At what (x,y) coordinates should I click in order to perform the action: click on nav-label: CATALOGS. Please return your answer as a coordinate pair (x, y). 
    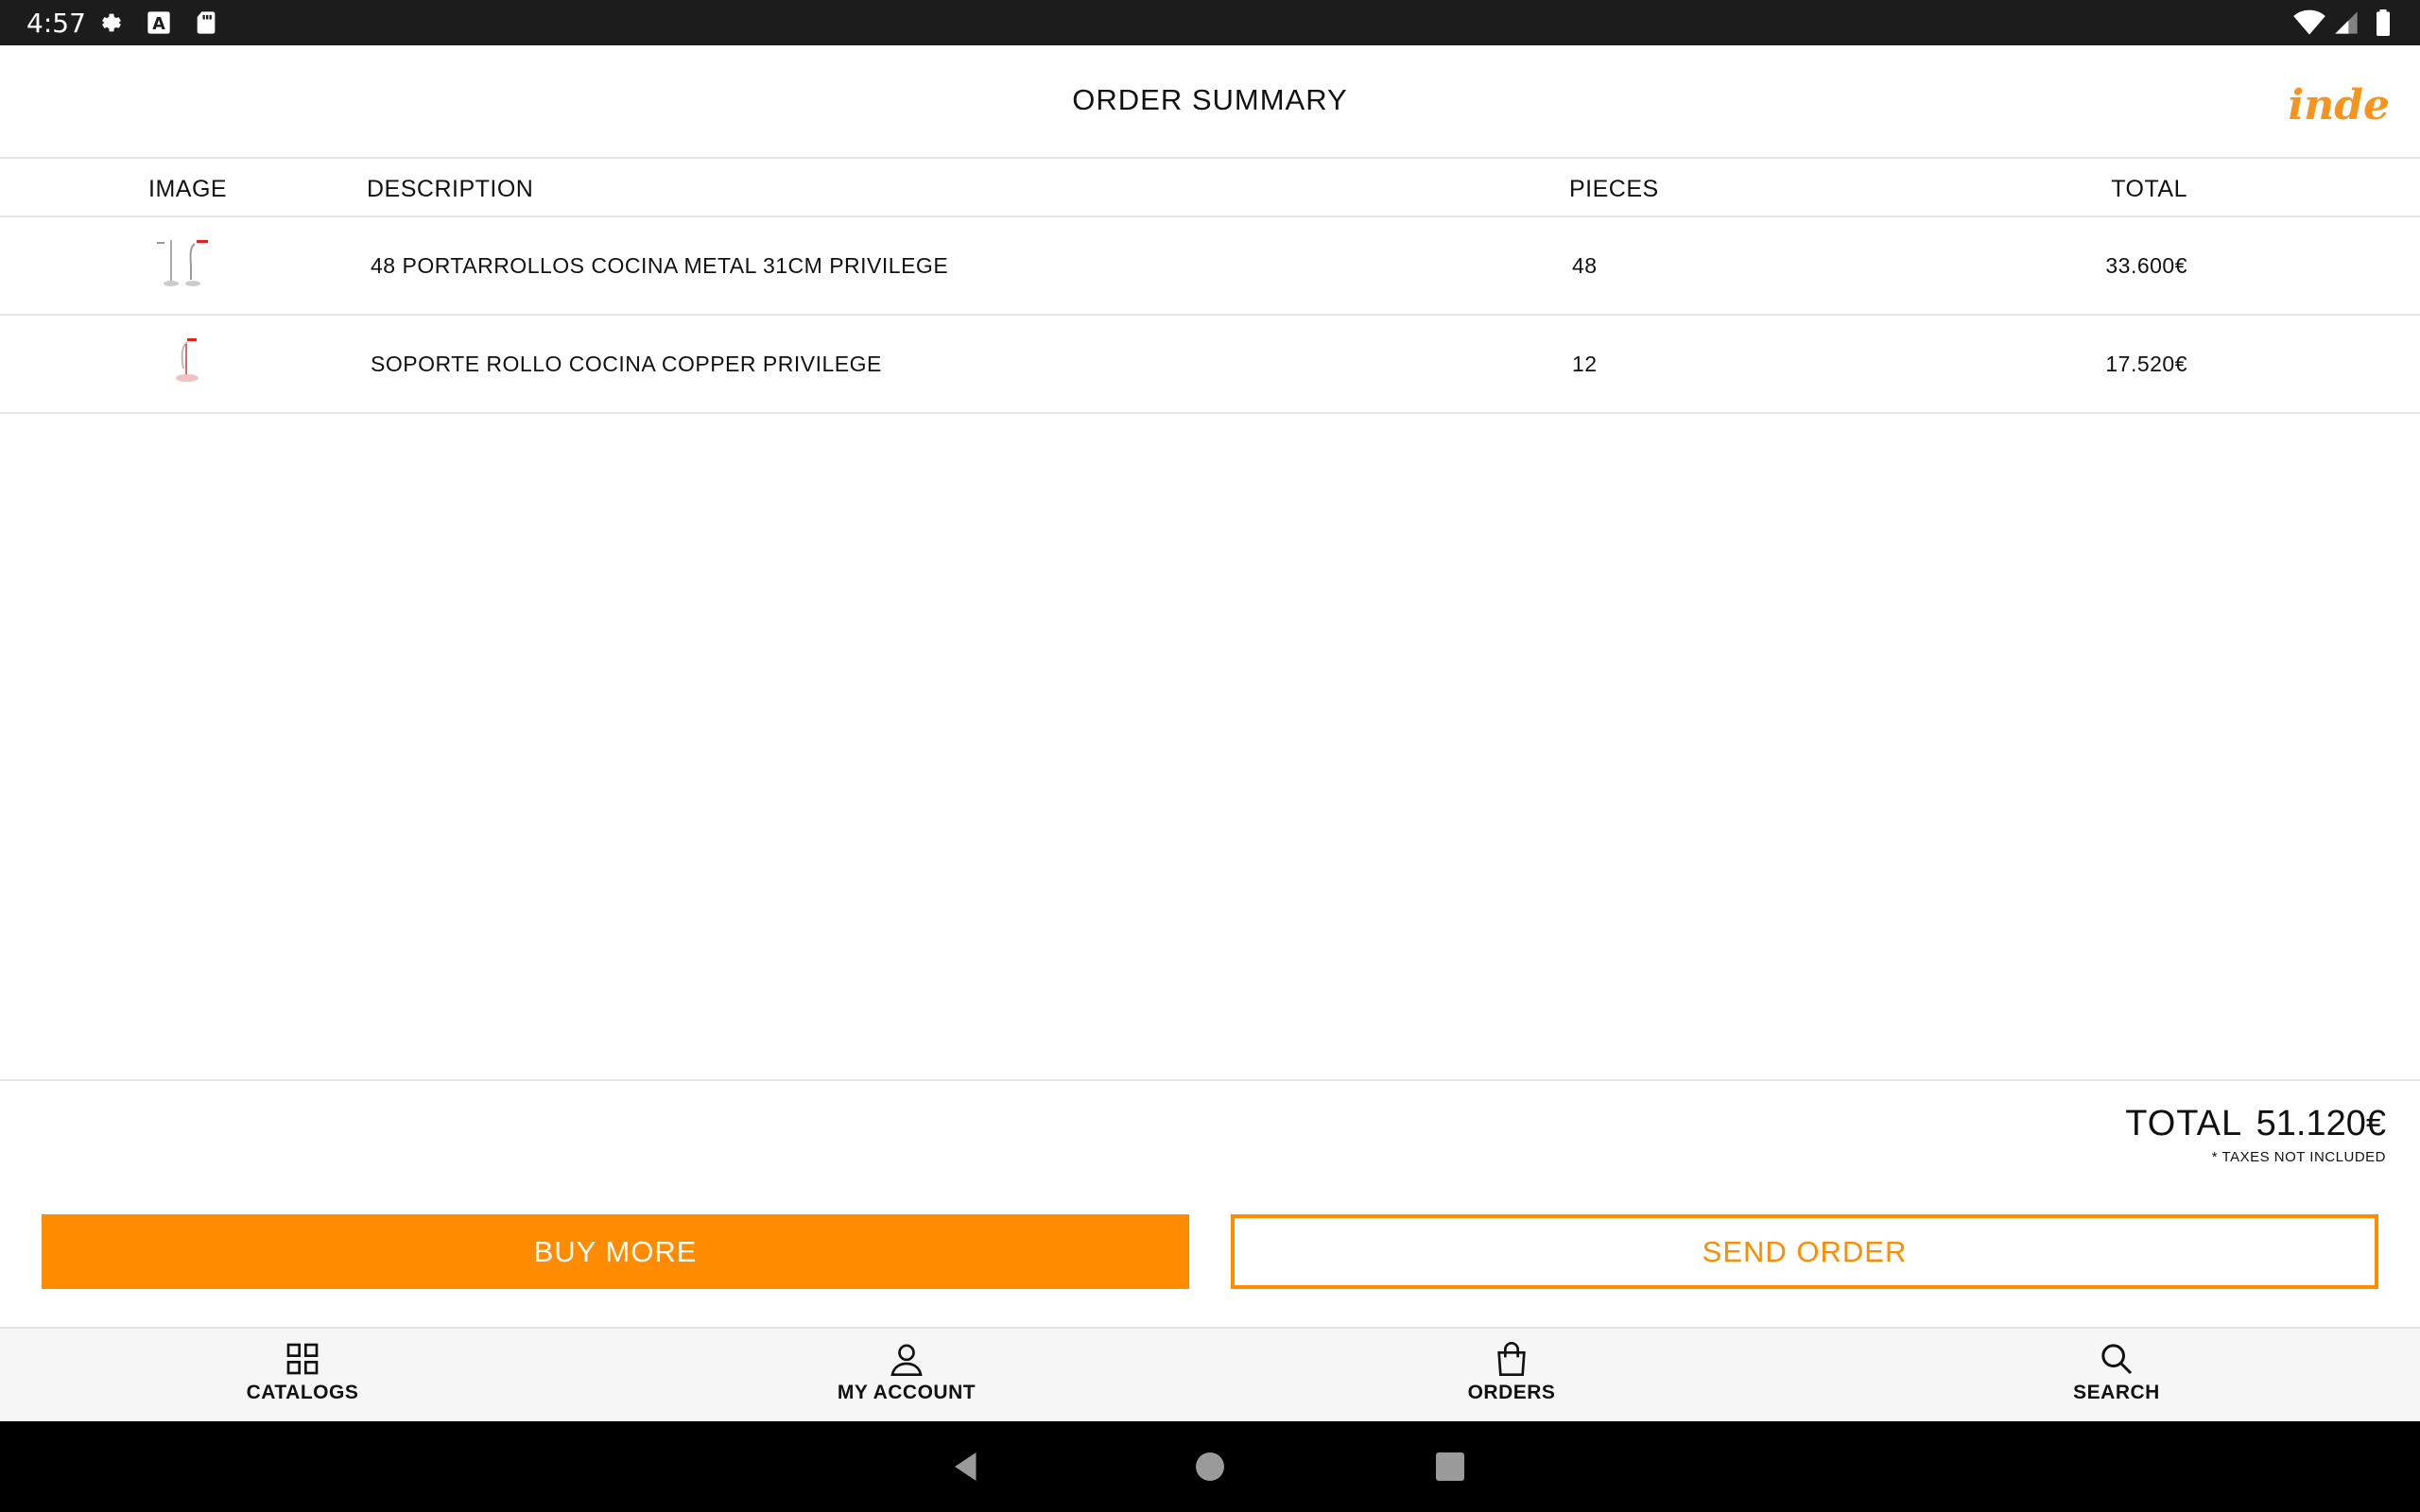
    Looking at the image, I should click on (302, 1392).